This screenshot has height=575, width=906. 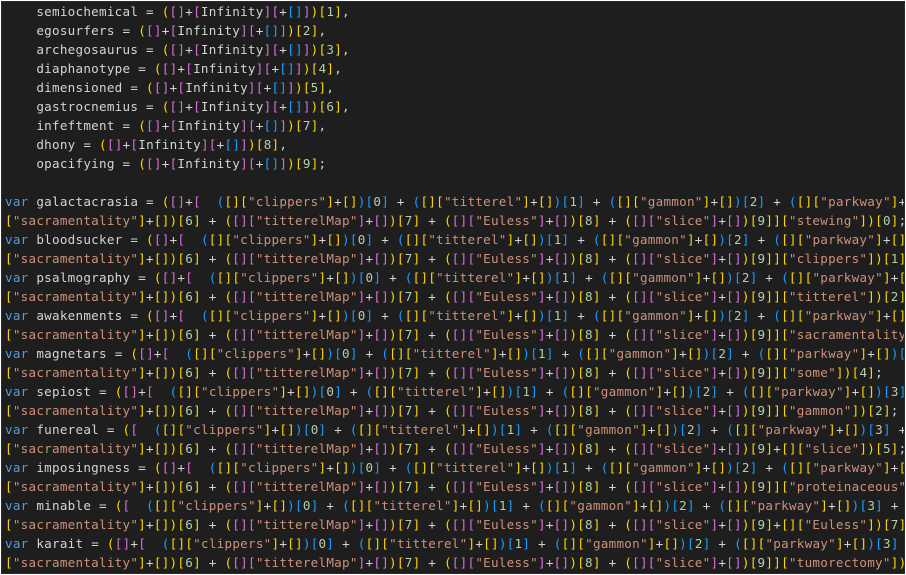 I want to click on code-line: gastrocnemius = ([]+[Infinity][+[]])[6],, so click(x=193, y=106).